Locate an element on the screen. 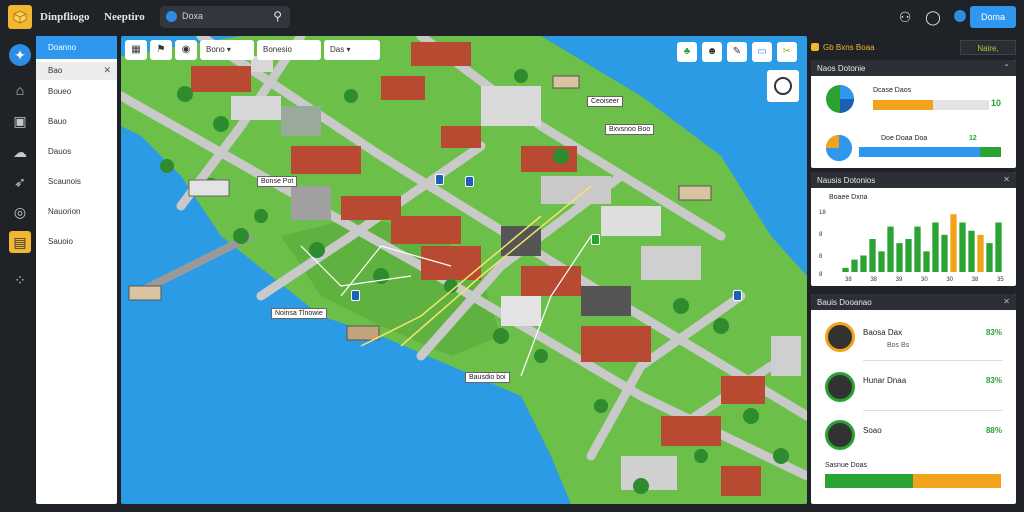 The image size is (1024, 512). app-logo-icon is located at coordinates (20, 17).